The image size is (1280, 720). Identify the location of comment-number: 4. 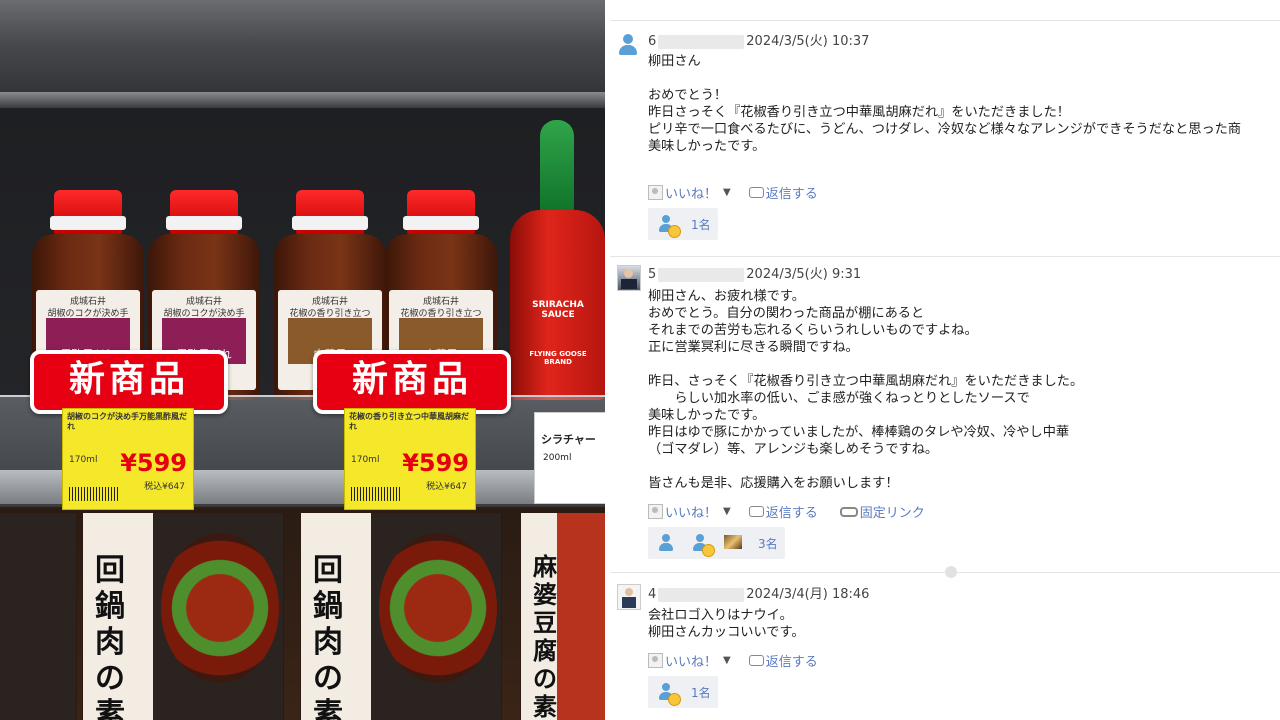
(652, 594).